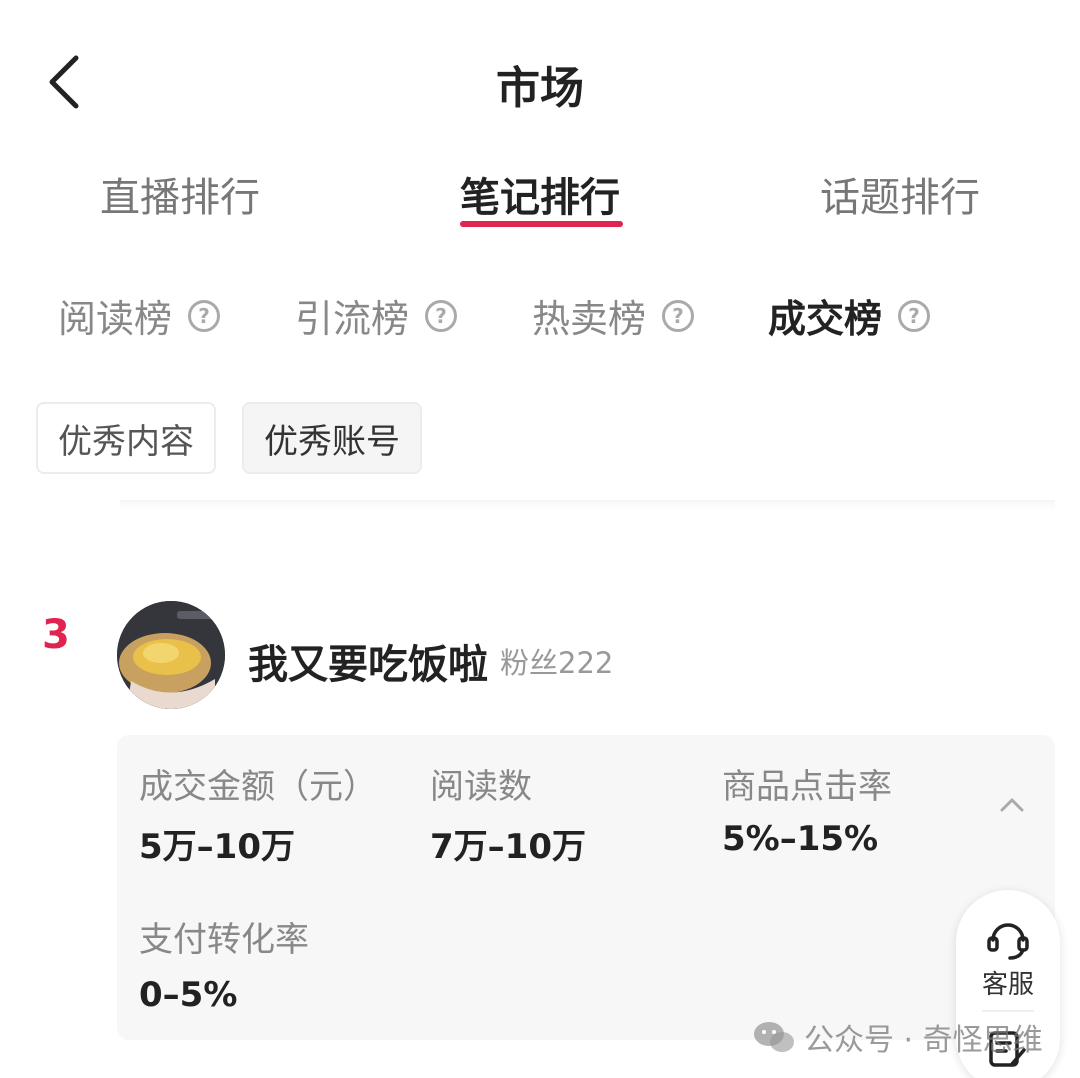  What do you see at coordinates (540, 88) in the screenshot?
I see `page-title: 市场` at bounding box center [540, 88].